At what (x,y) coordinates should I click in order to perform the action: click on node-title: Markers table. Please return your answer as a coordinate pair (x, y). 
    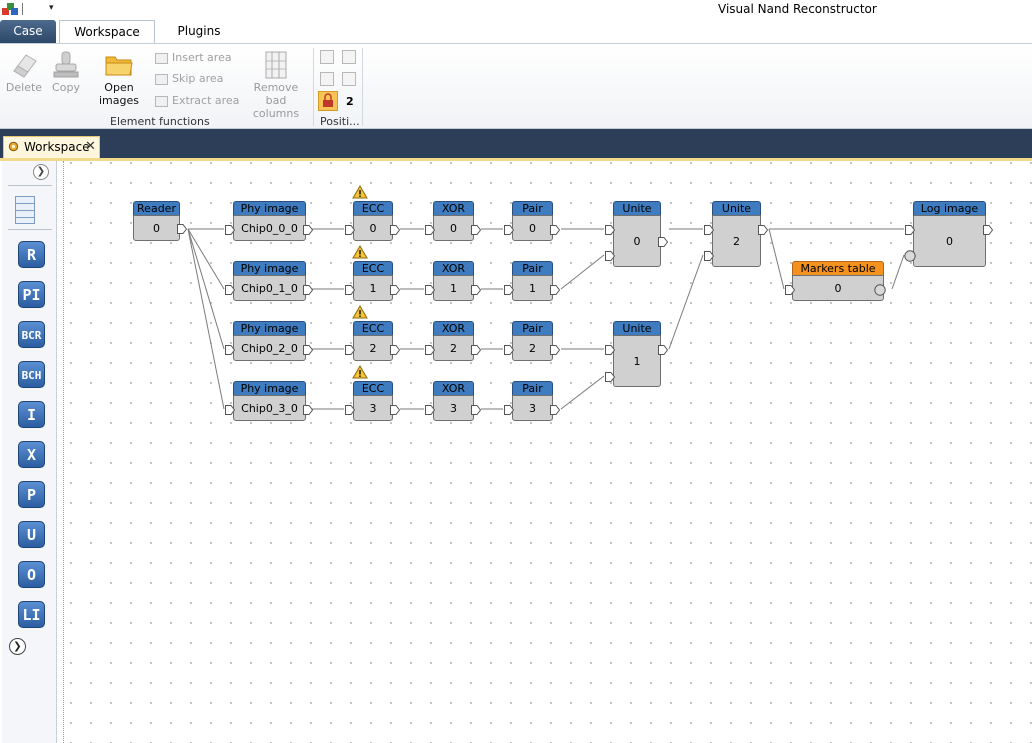
    Looking at the image, I should click on (838, 268).